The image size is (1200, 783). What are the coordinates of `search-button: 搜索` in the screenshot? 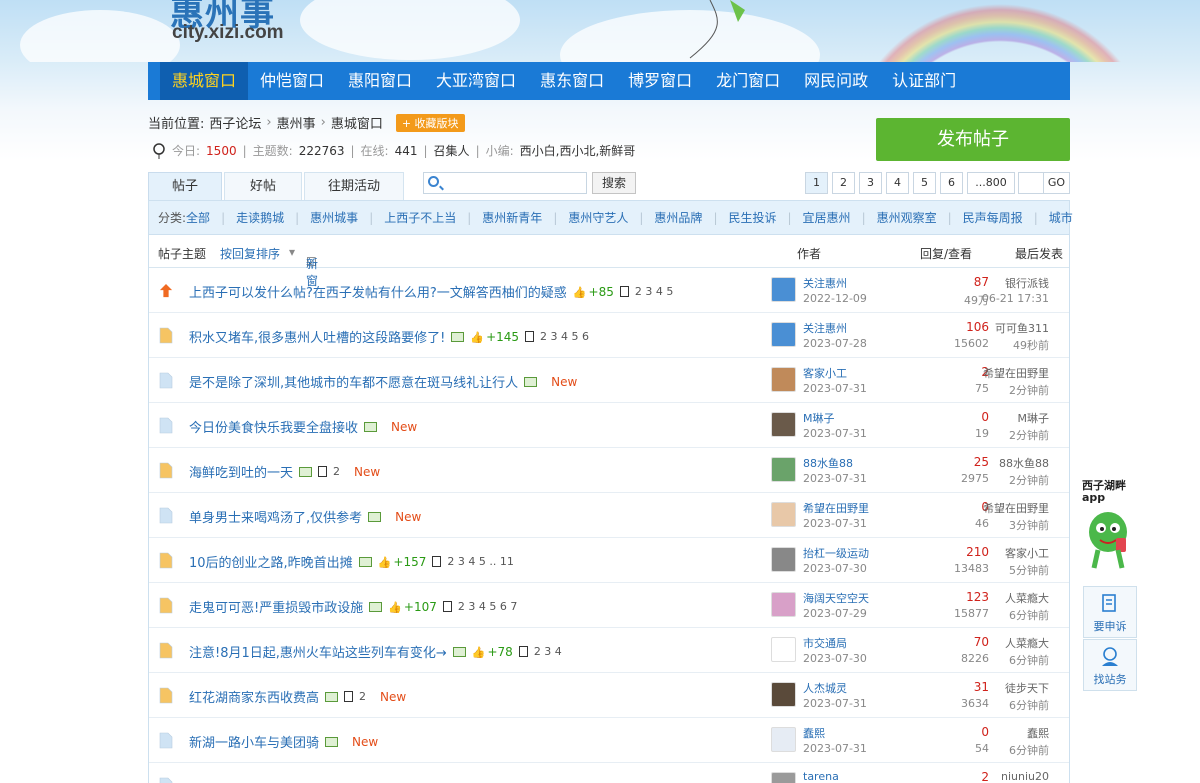 It's located at (614, 183).